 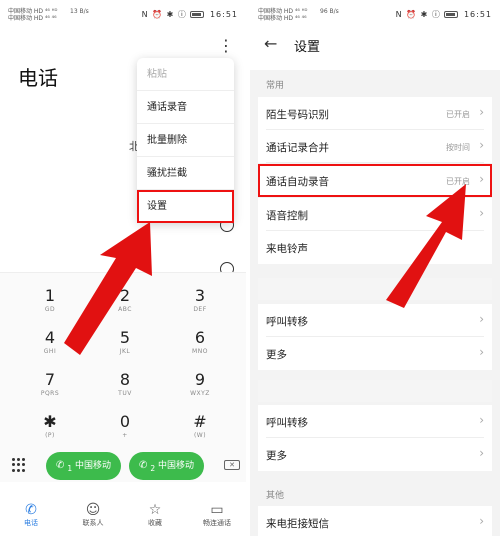 What do you see at coordinates (375, 521) in the screenshot?
I see `setting-reject-sms: 来电拒接短信 ›` at bounding box center [375, 521].